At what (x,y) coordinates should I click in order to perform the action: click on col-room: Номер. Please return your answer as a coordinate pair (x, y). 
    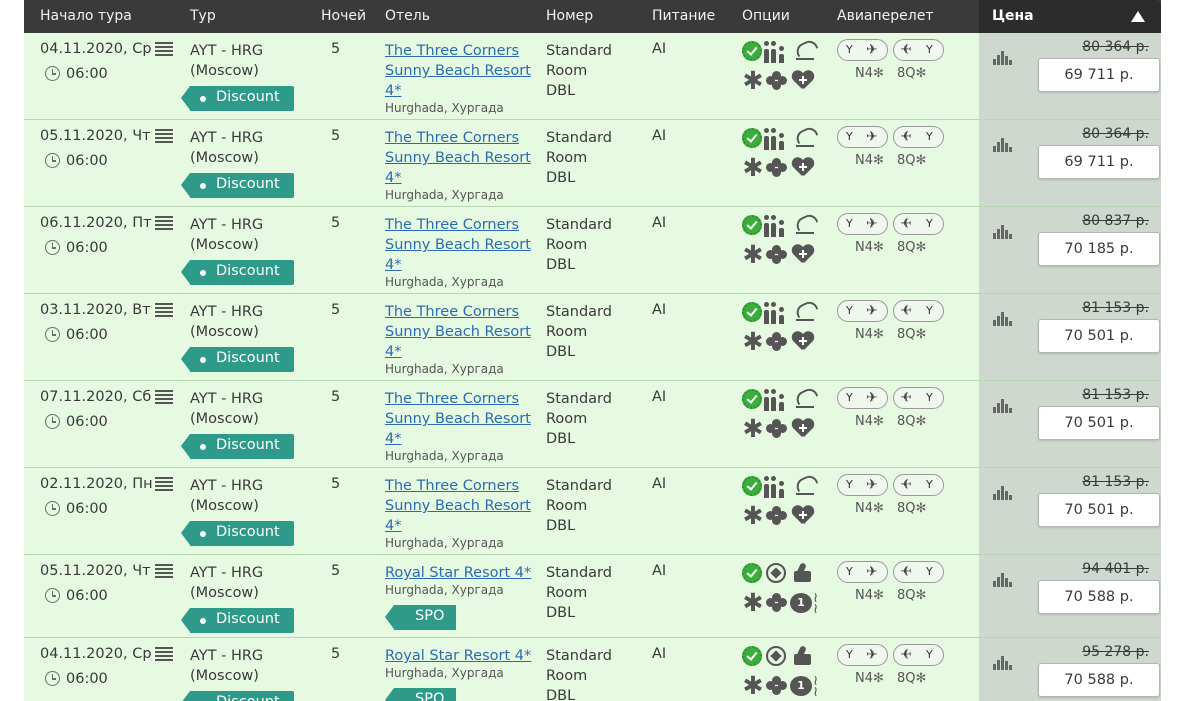
    Looking at the image, I should click on (569, 16).